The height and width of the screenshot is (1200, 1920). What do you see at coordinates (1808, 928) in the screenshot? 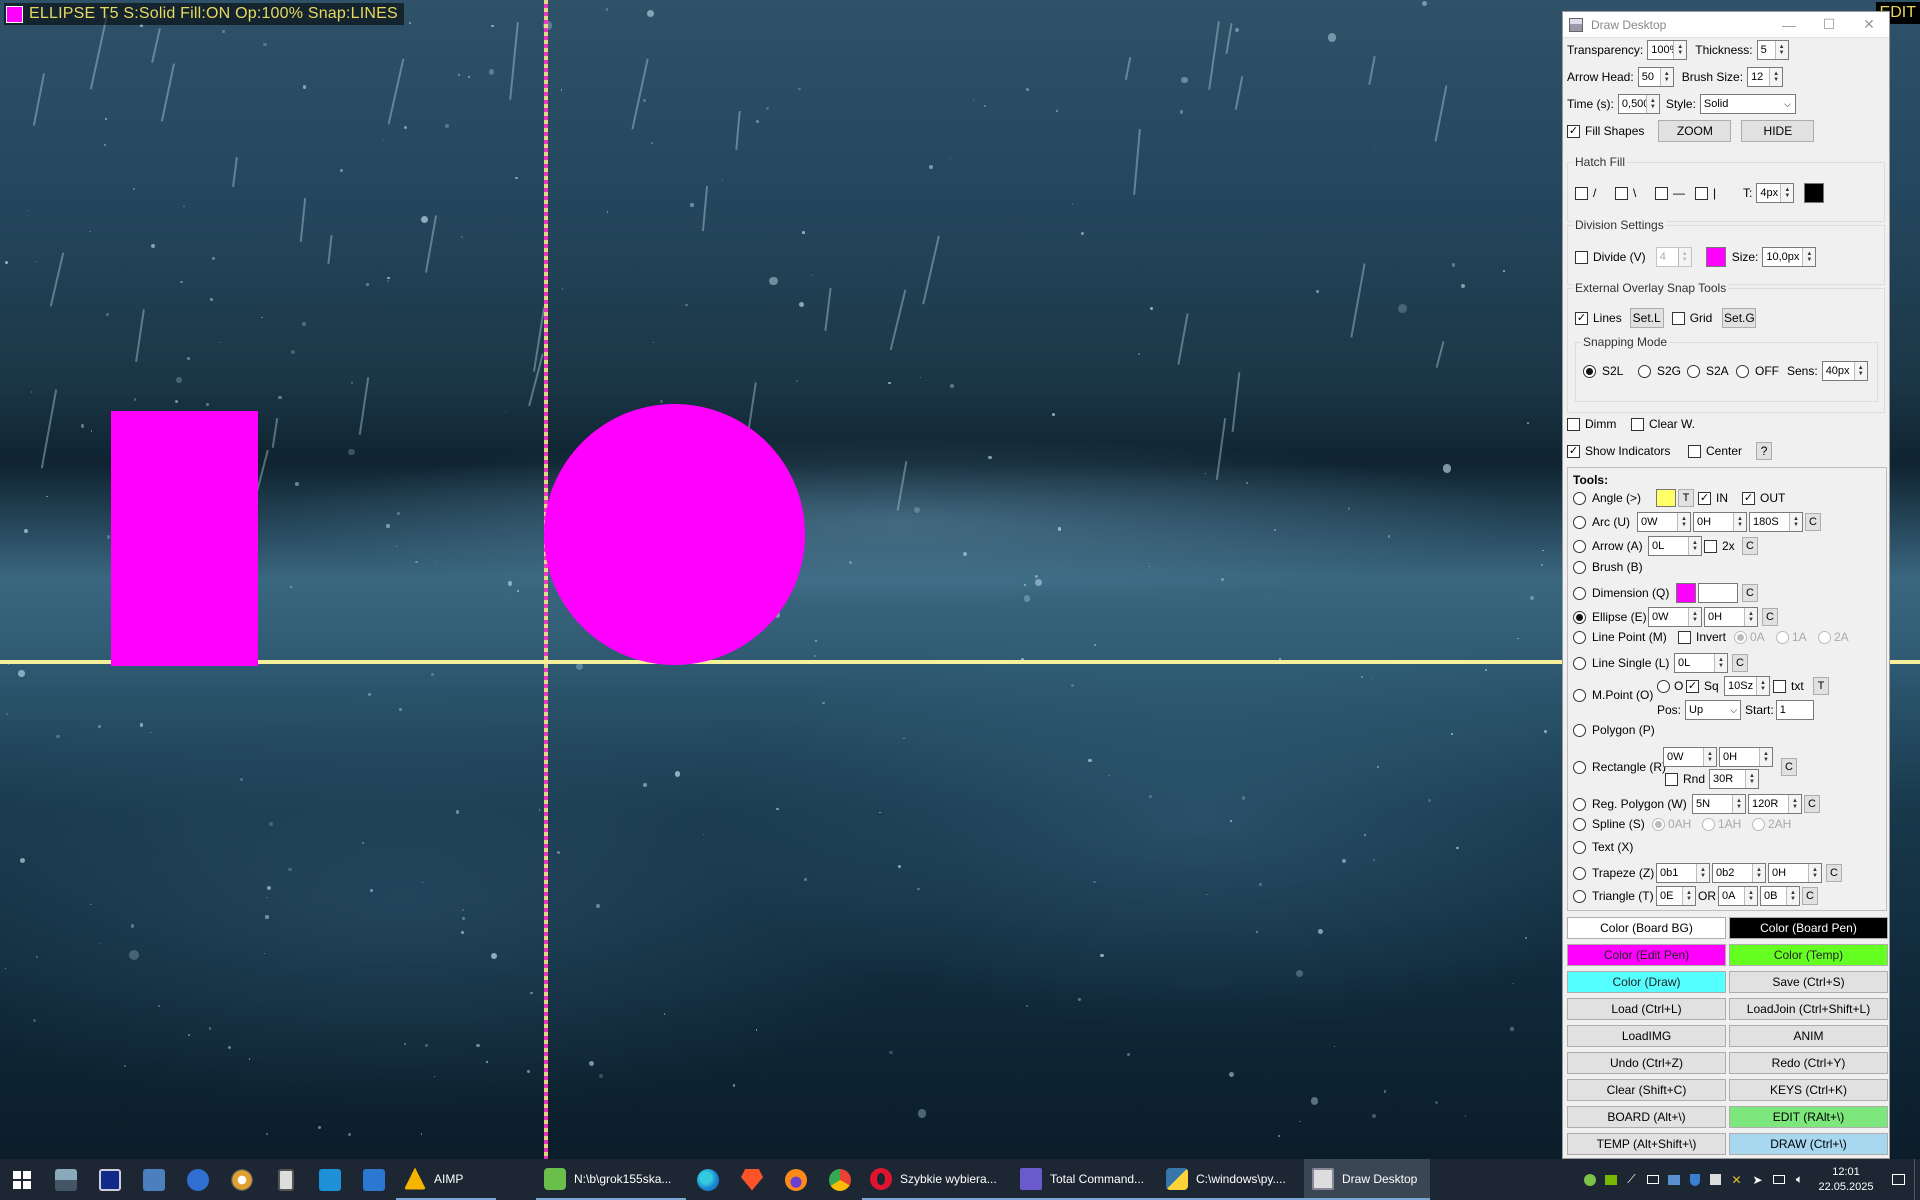
I see `action-button-color-board-pen: Color (Board Pen)` at bounding box center [1808, 928].